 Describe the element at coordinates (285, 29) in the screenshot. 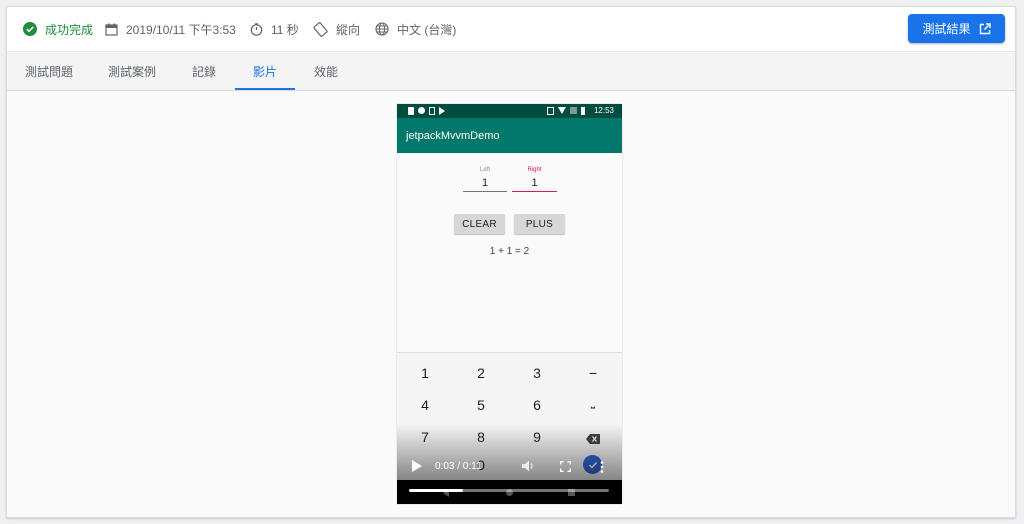

I see `duration-text: 11 秒` at that location.